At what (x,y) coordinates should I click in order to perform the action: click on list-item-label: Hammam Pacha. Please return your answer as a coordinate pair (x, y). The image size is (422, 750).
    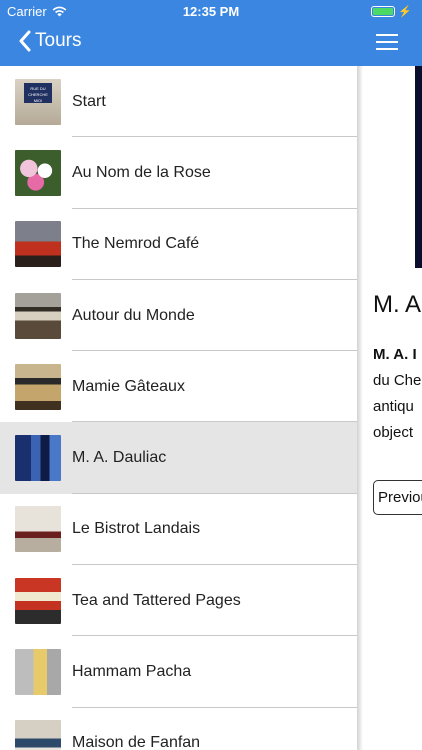
    Looking at the image, I should click on (132, 672).